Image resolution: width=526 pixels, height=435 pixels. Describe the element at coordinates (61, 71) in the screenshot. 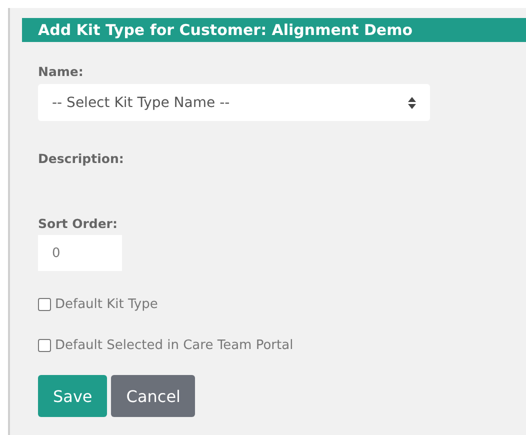

I see `field-label: Name:` at that location.